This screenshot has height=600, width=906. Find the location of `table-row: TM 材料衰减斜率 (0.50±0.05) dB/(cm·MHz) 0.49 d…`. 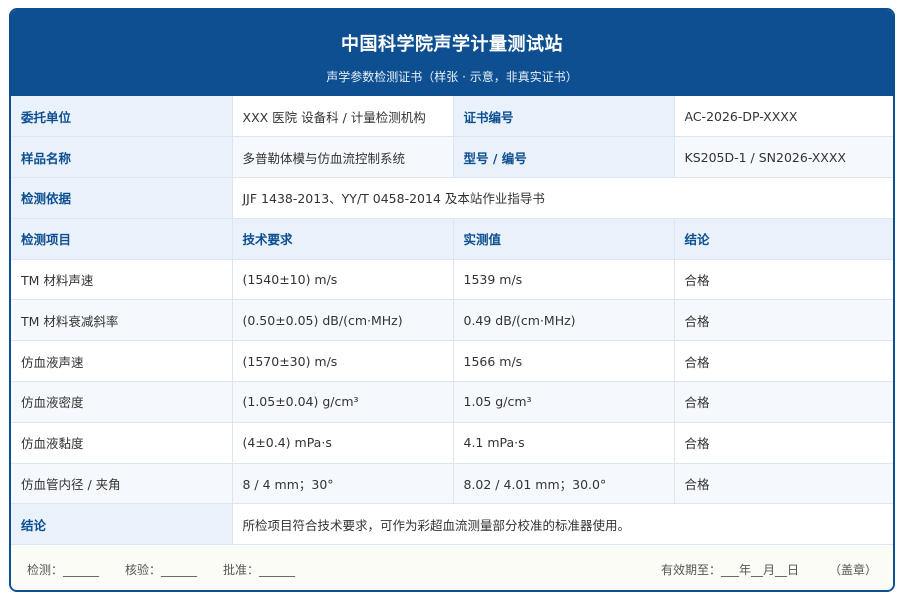

table-row: TM 材料衰减斜率 (0.50±0.05) dB/(cm·MHz) 0.49 d… is located at coordinates (452, 320).